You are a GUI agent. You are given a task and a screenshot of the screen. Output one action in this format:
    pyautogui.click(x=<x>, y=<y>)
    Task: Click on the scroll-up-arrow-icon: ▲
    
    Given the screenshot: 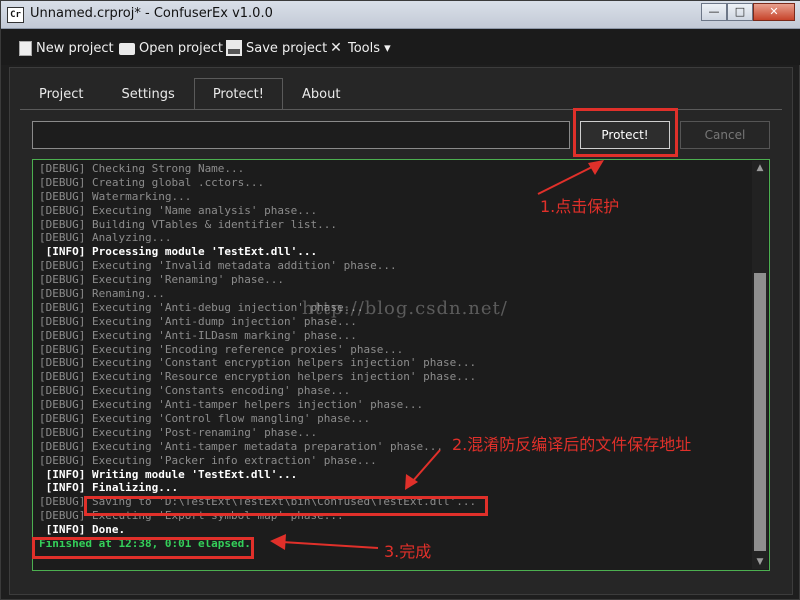 What is the action you would take?
    pyautogui.click(x=760, y=168)
    